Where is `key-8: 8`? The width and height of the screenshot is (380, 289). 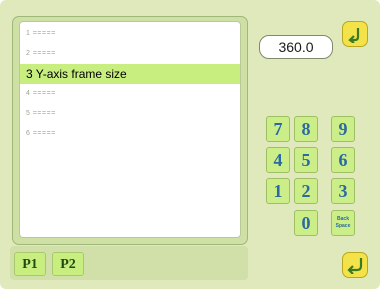
key-8: 8 is located at coordinates (306, 129).